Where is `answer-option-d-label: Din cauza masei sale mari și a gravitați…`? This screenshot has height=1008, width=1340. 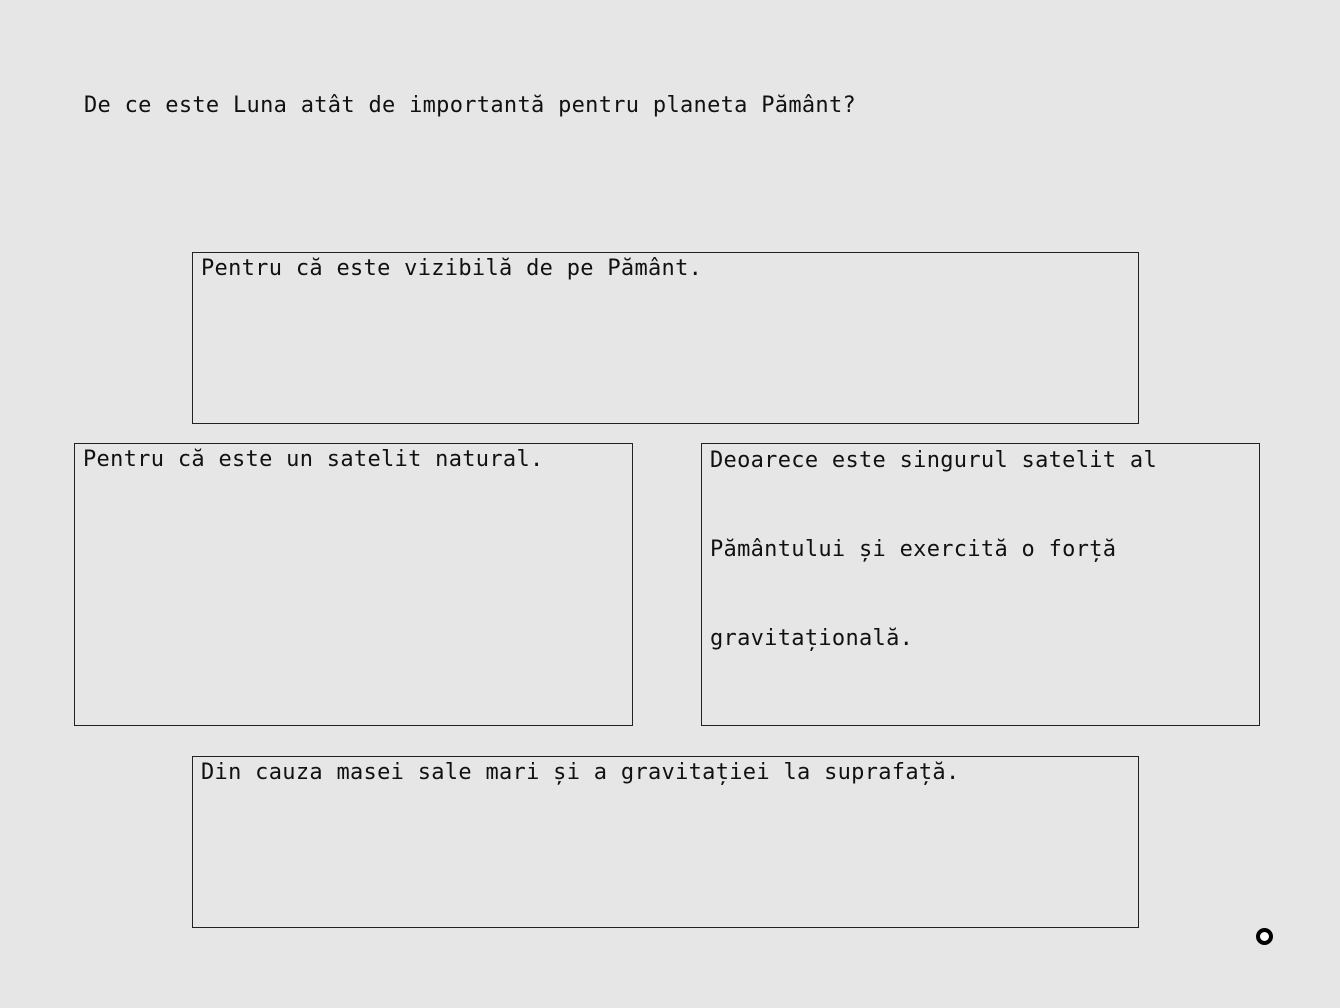
answer-option-d-label: Din cauza masei sale mari și a gravitați… is located at coordinates (580, 772).